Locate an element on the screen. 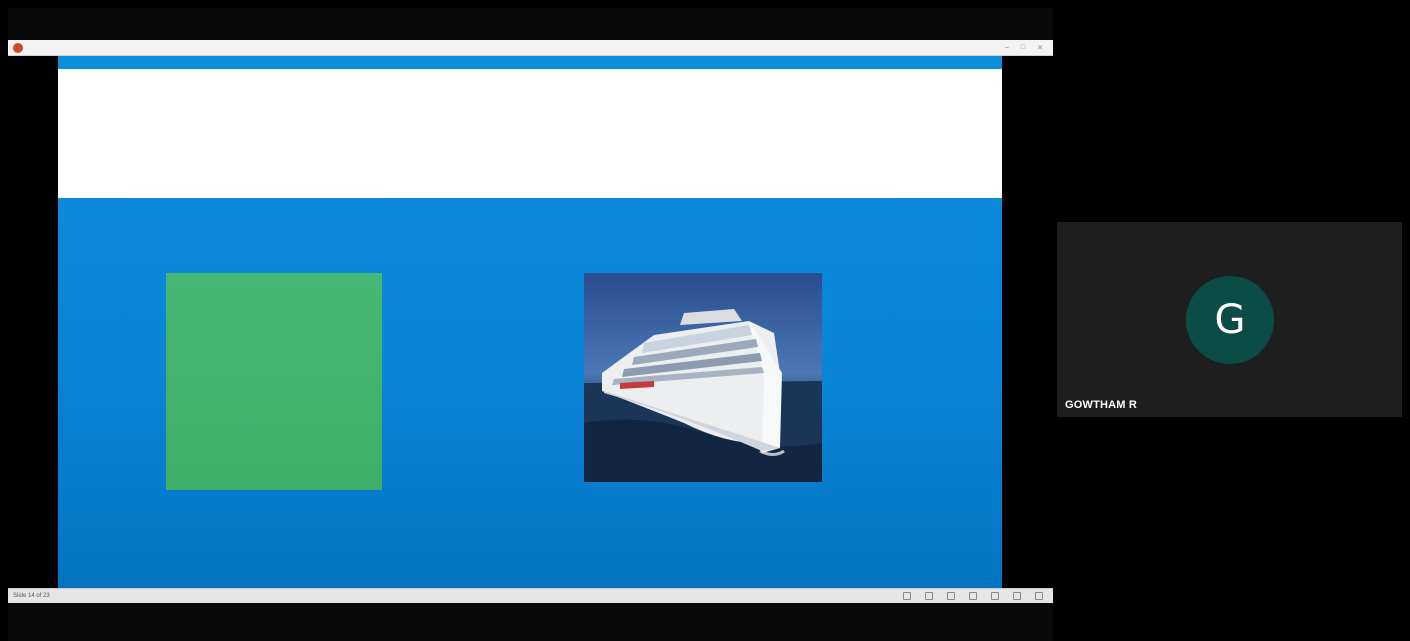 Image resolution: width=1410 pixels, height=641 pixels. reading-view-icon is located at coordinates (1017, 596).